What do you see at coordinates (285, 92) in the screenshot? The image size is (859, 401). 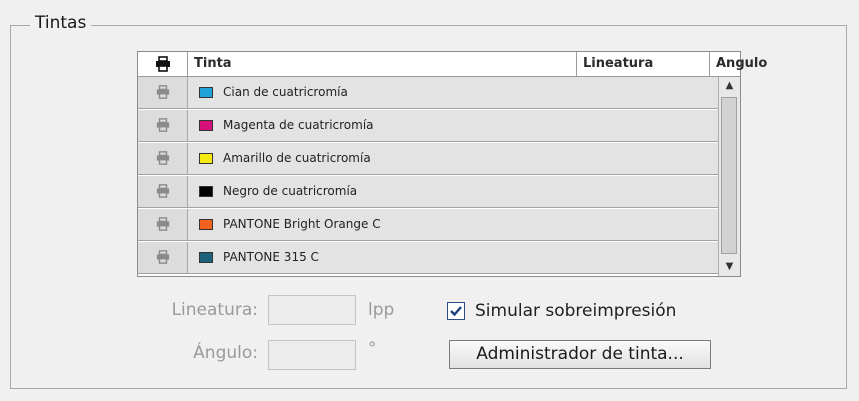 I see `ink-name: Cian de cuatricromía` at bounding box center [285, 92].